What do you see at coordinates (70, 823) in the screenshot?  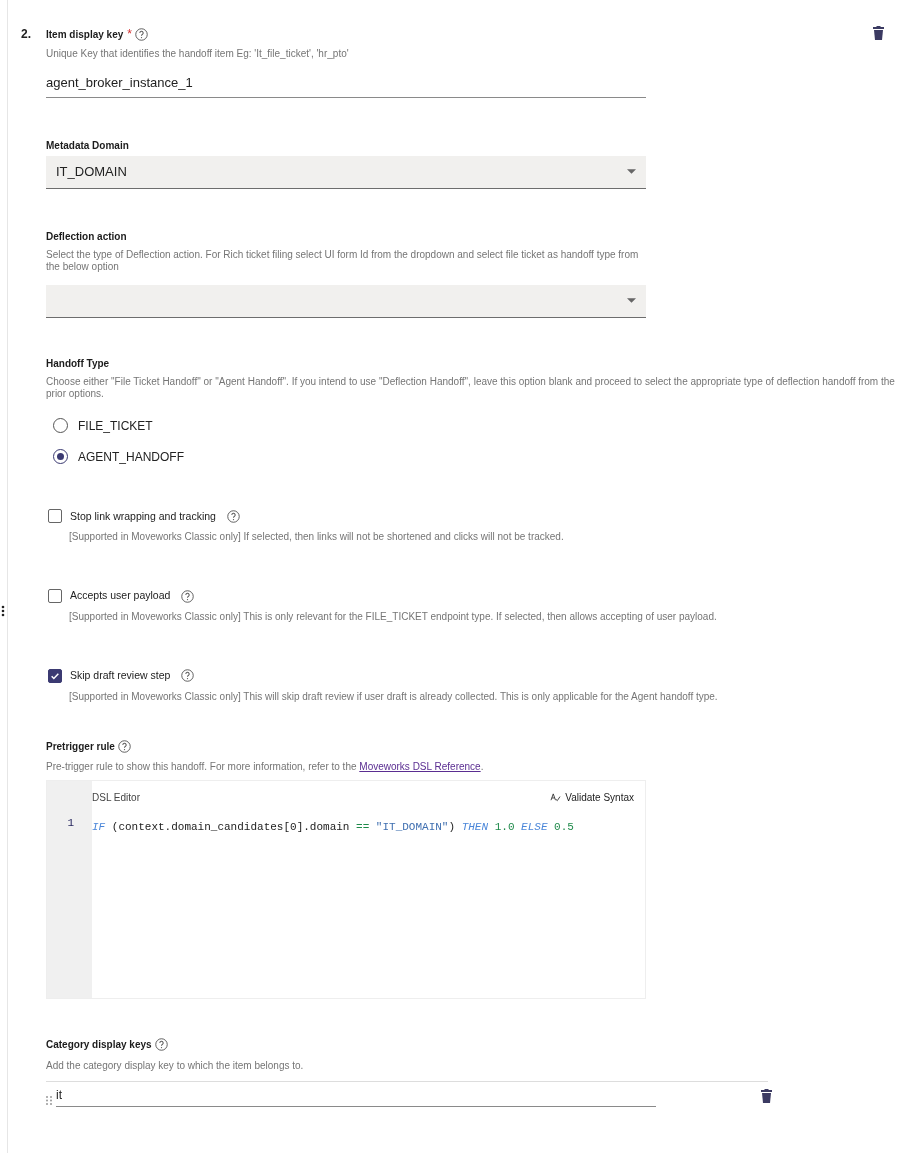 I see `line-number: 1` at bounding box center [70, 823].